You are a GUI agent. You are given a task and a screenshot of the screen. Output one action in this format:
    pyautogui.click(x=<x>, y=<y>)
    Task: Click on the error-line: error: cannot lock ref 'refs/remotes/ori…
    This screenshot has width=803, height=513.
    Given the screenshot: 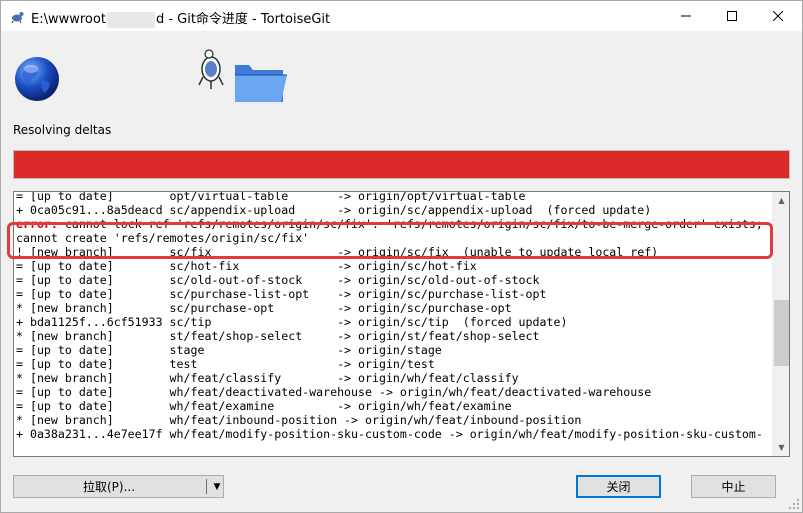 What is the action you would take?
    pyautogui.click(x=394, y=224)
    